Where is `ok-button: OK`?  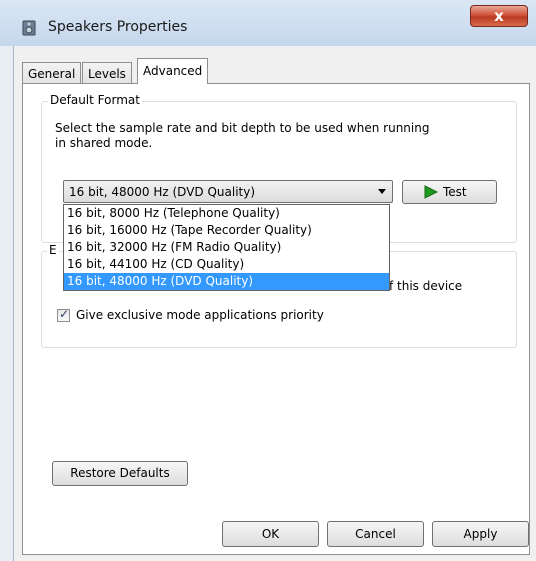 ok-button: OK is located at coordinates (270, 534).